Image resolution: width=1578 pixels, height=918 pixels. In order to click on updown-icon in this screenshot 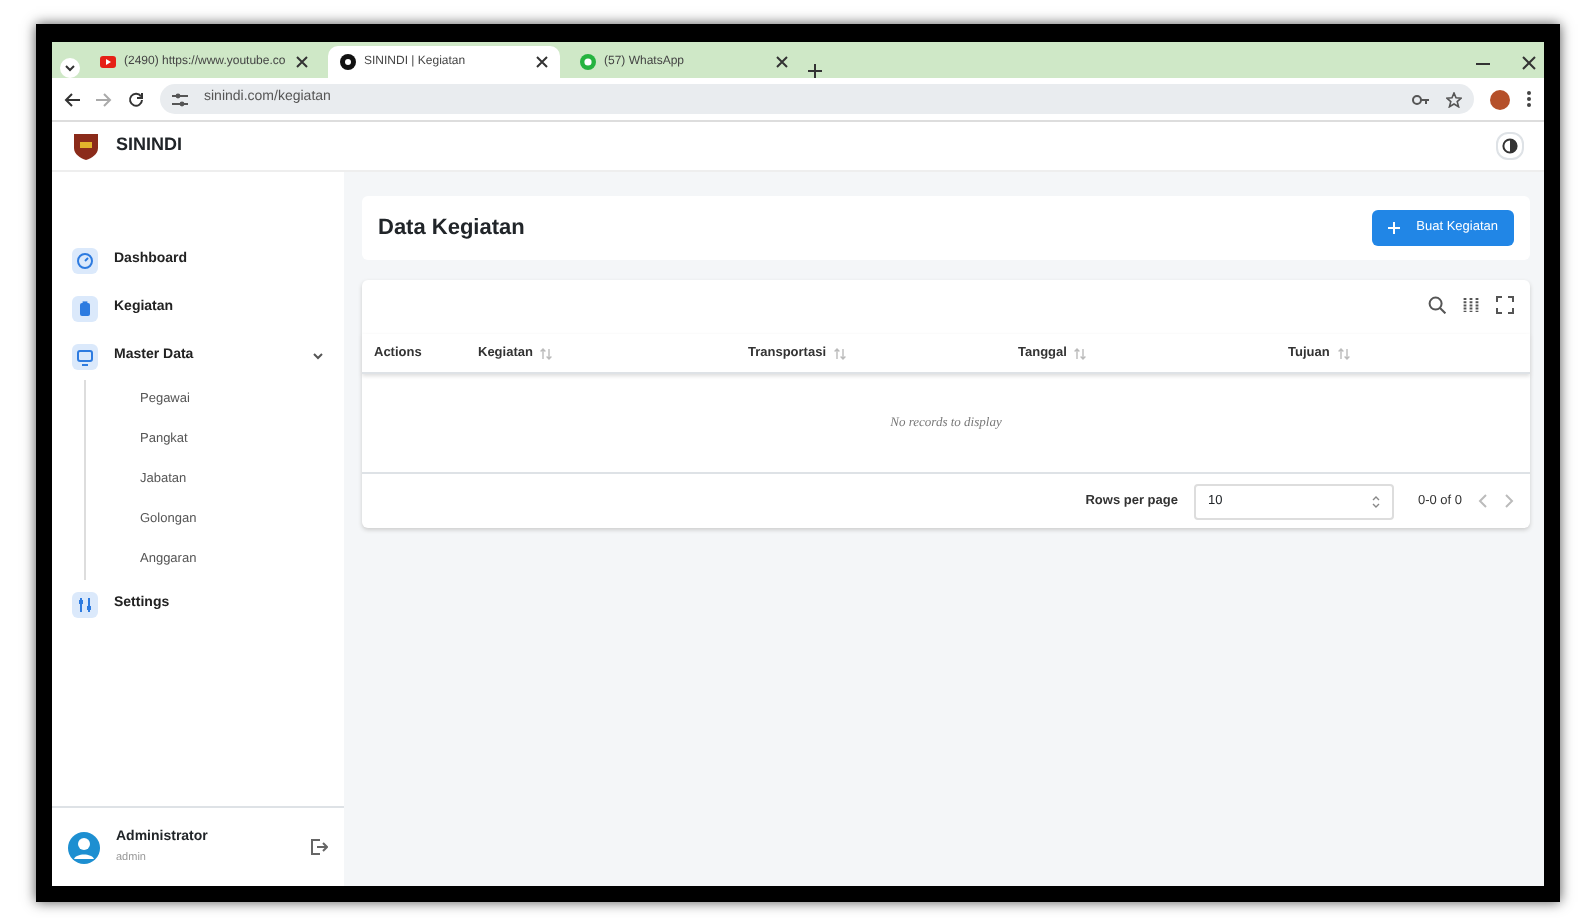, I will do `click(1375, 501)`.